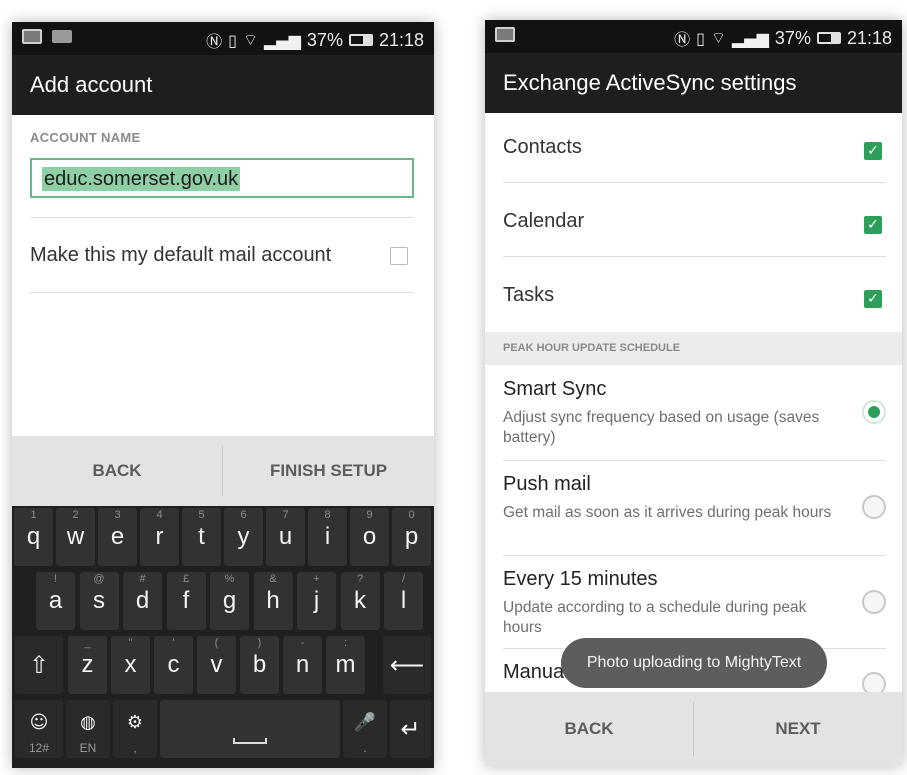 The height and width of the screenshot is (775, 907). I want to click on option-title: Push mail, so click(547, 484).